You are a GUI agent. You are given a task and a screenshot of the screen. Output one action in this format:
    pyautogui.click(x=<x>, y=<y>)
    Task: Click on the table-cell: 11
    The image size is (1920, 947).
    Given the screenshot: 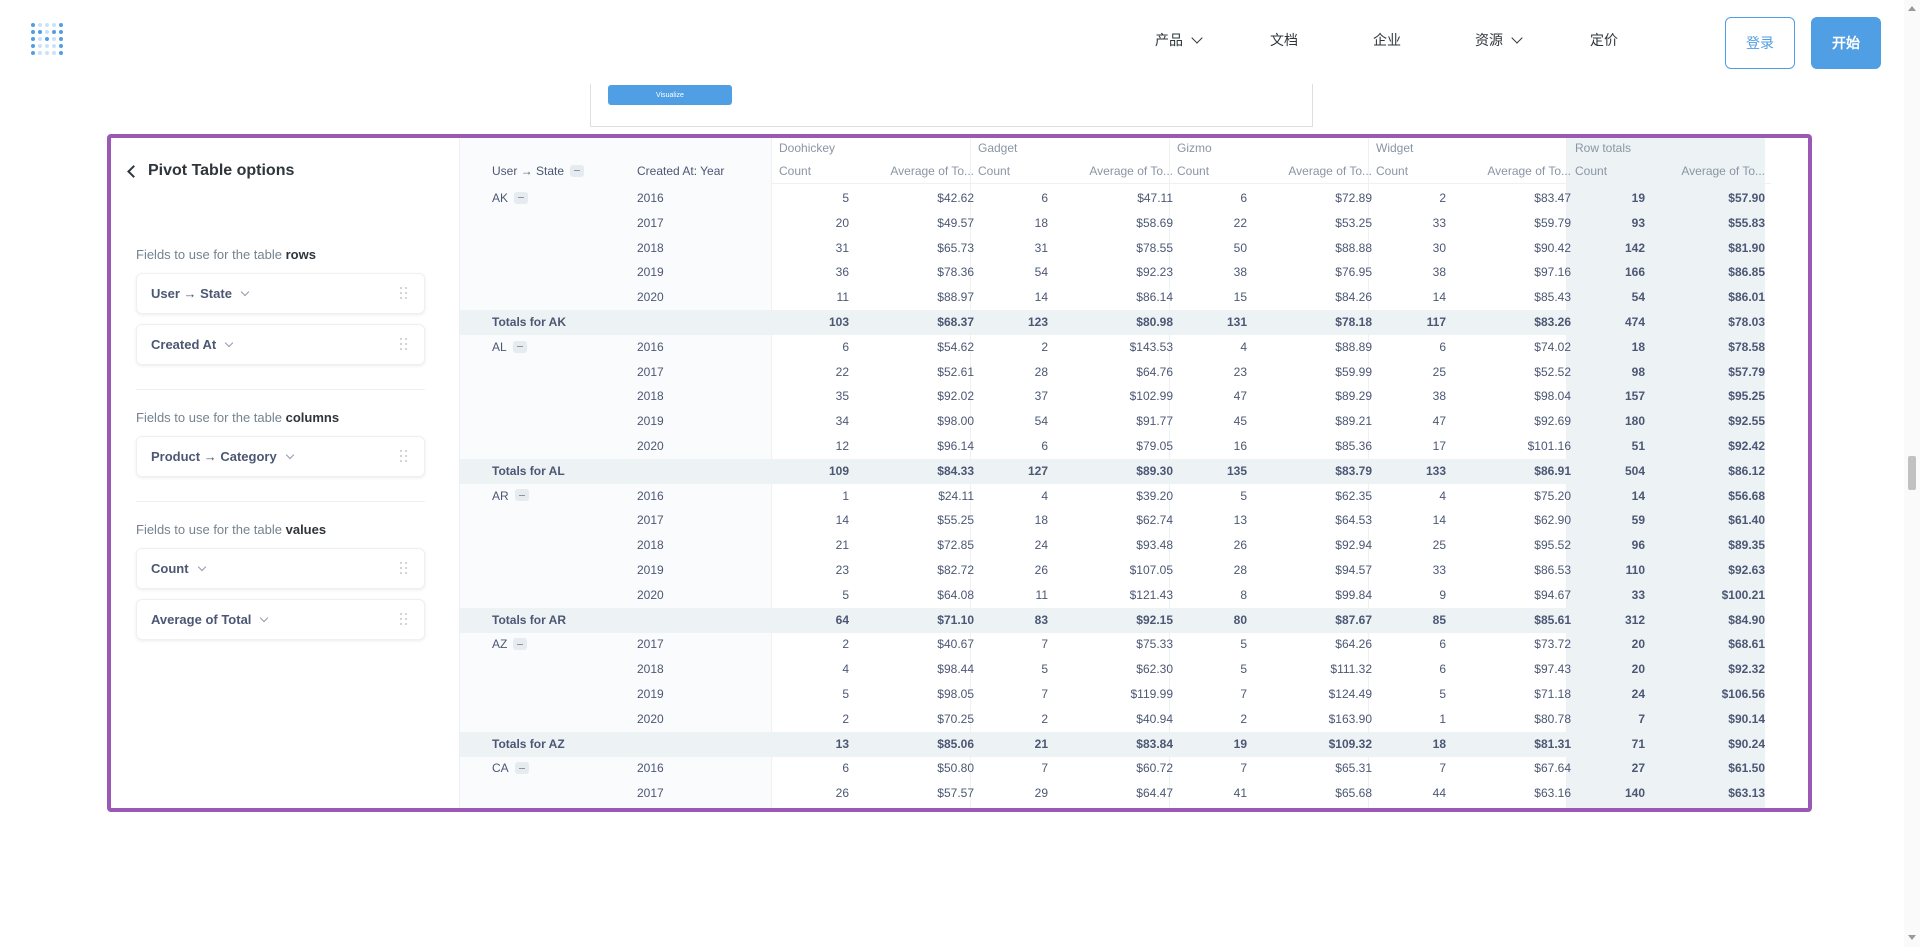 What is the action you would take?
    pyautogui.click(x=1041, y=594)
    